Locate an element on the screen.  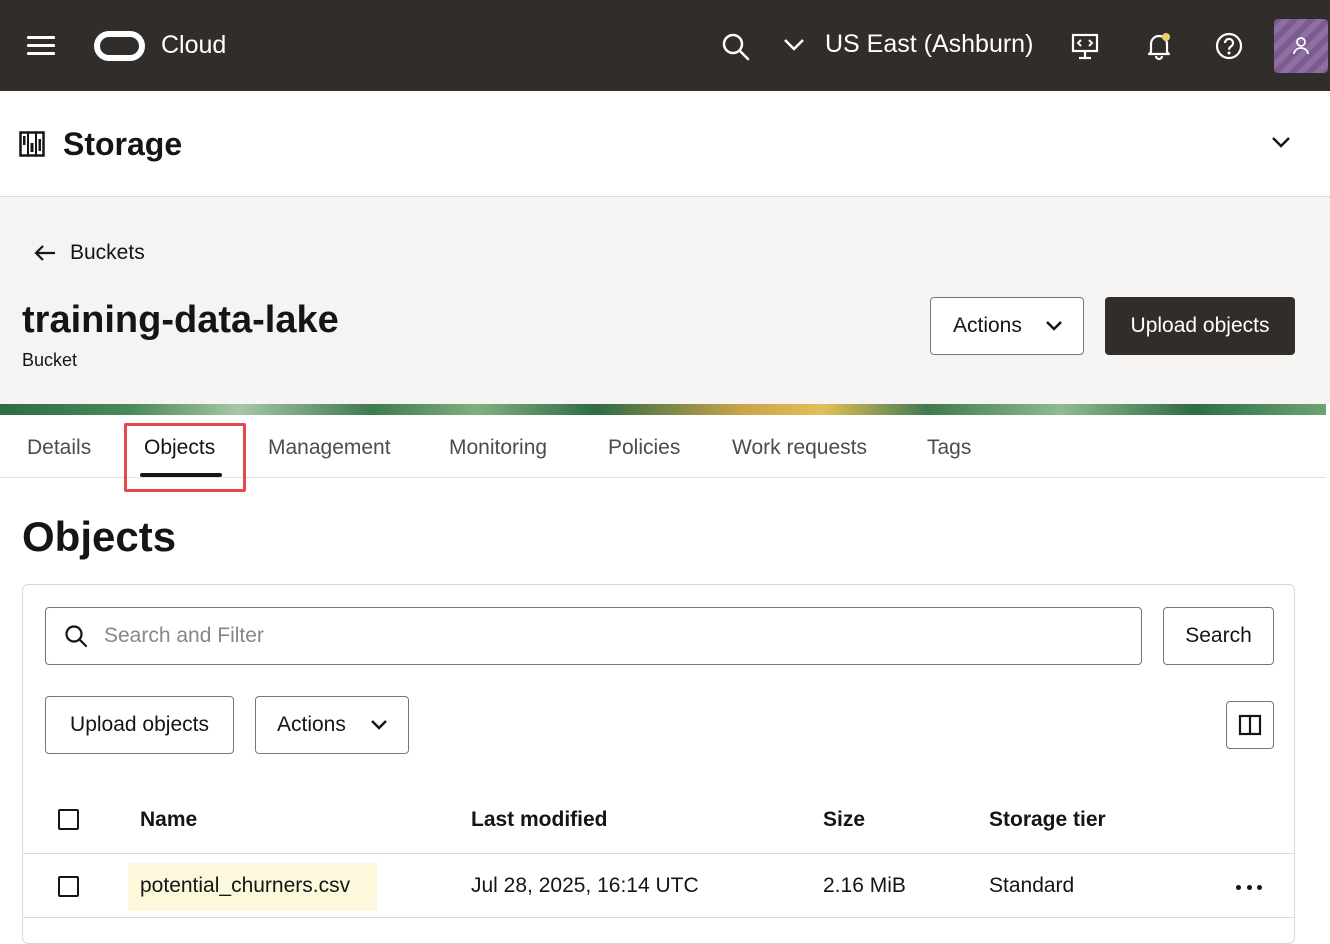
object-last-modified: Jul 28, 2025, 16:14 UTC is located at coordinates (585, 885).